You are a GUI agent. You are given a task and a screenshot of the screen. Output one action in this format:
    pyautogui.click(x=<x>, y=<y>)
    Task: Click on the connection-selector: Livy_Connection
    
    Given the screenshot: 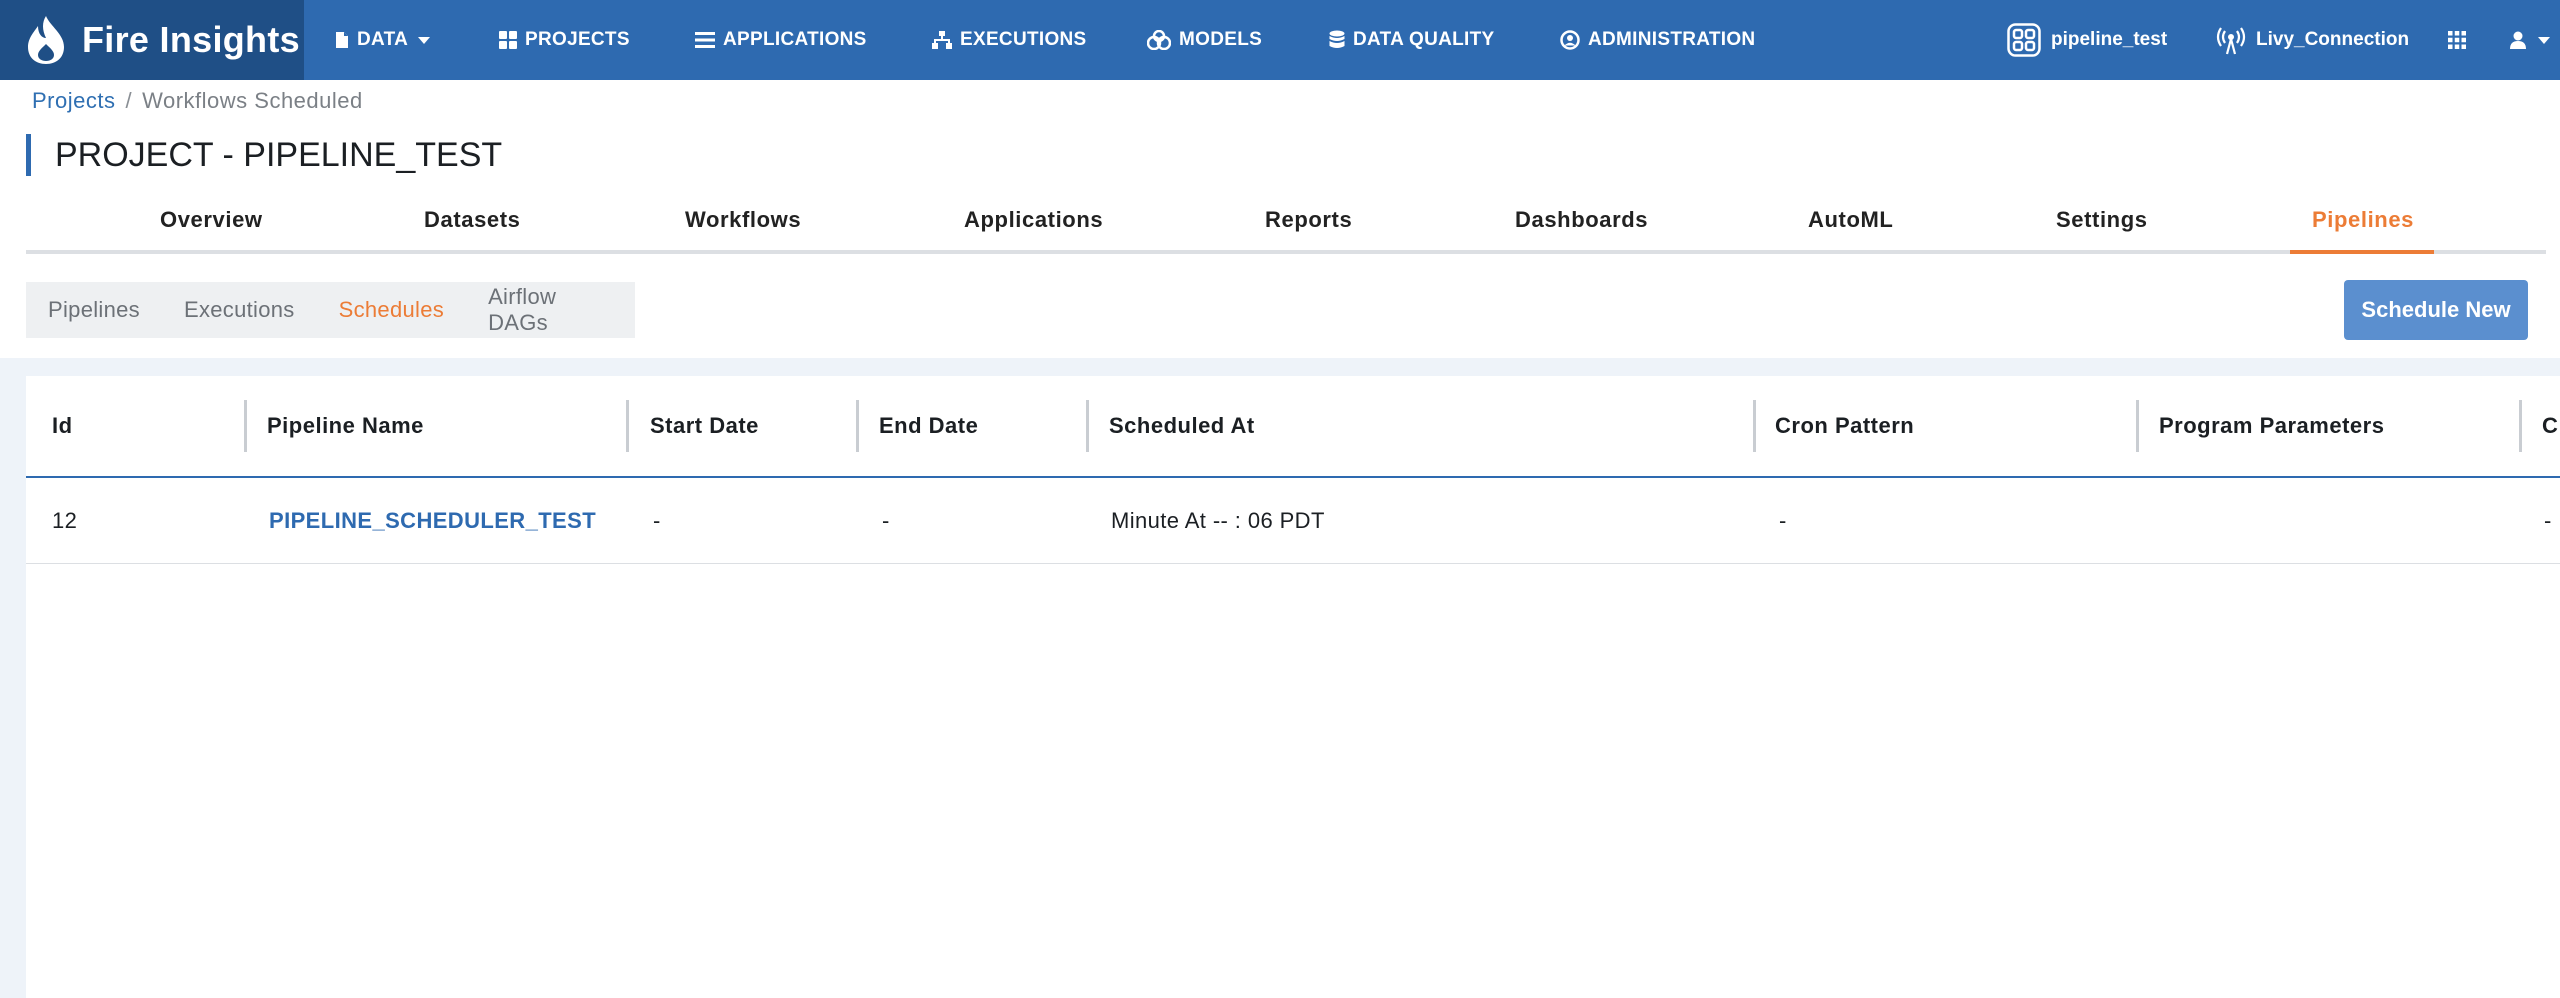 What is the action you would take?
    pyautogui.click(x=2312, y=40)
    